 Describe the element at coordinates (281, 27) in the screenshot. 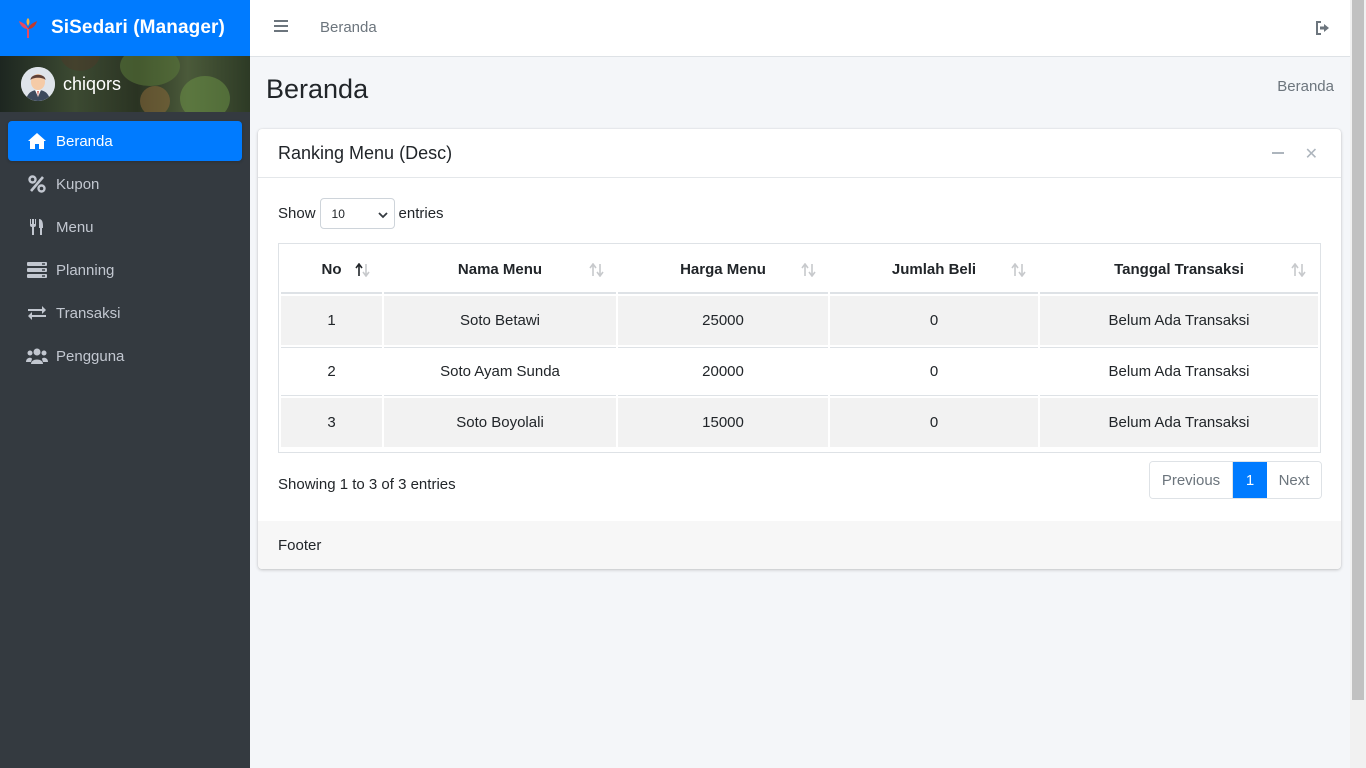

I see `hamburger-menu-icon` at that location.